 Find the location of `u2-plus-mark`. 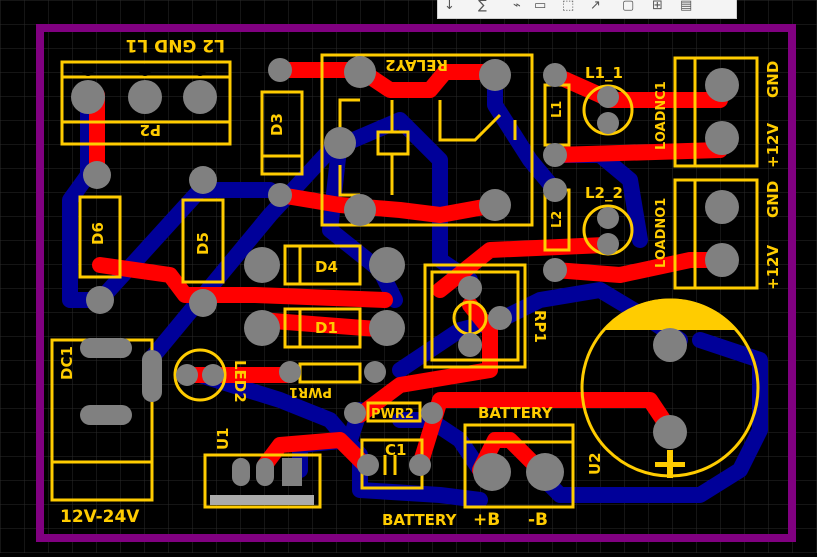

u2-plus-mark is located at coordinates (670, 464).